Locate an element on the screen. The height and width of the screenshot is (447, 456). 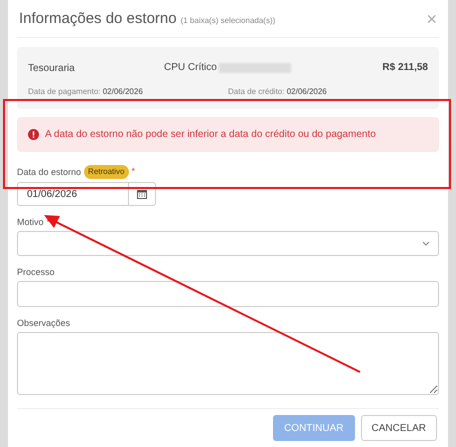
text-area is located at coordinates (228, 363).